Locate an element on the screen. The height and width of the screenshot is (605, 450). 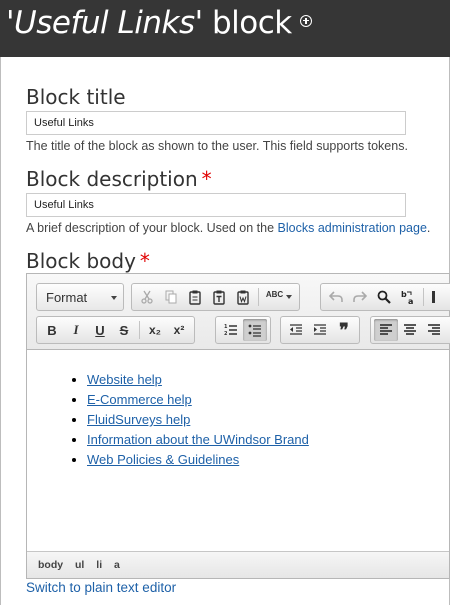
list-item: Web Policies & Guidelines is located at coordinates (198, 460).